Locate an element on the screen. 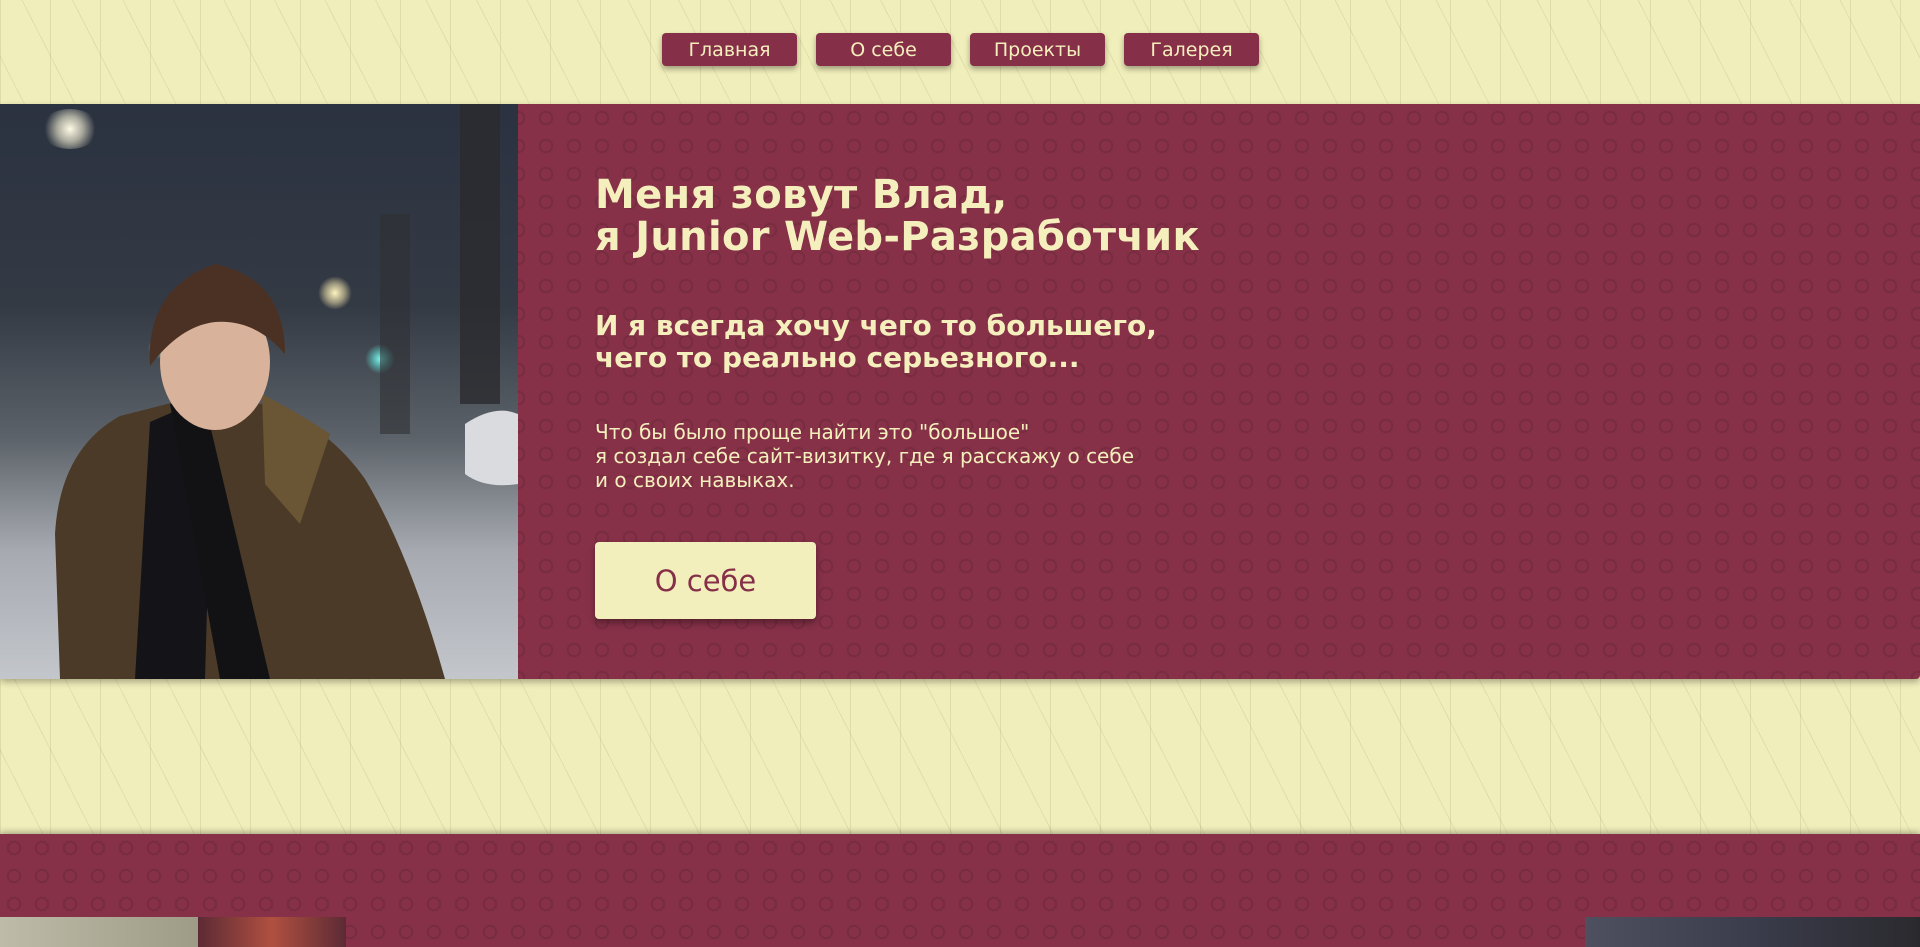 Image resolution: width=1920 pixels, height=947 pixels. about-me-button: О себе is located at coordinates (705, 580).